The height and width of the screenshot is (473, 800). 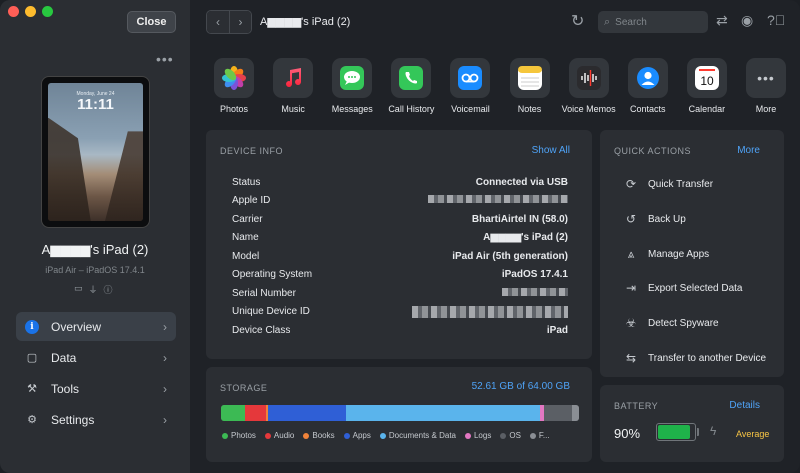 I want to click on sidebar-item-label: Data, so click(x=64, y=357).